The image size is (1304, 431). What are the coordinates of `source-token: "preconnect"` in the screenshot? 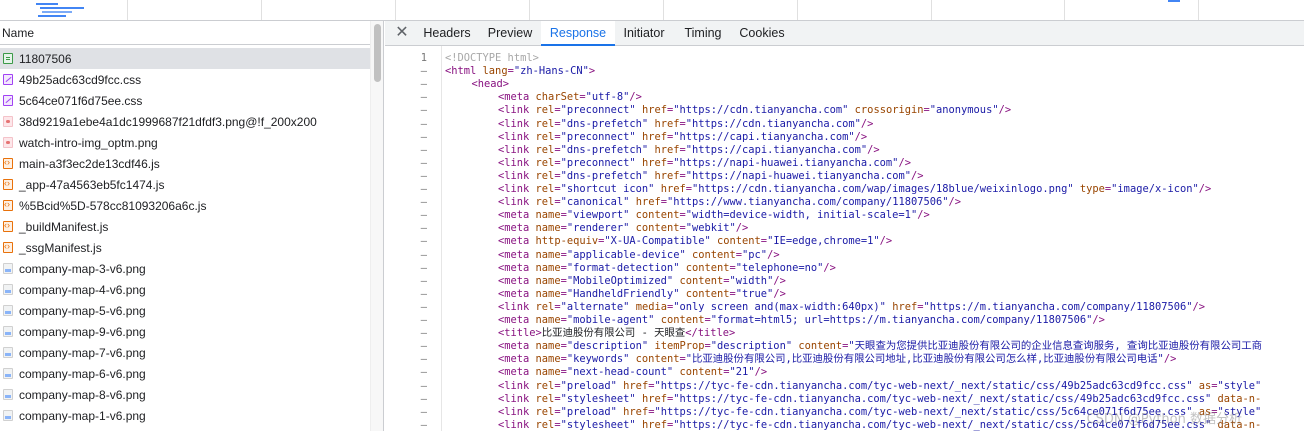 It's located at (598, 136).